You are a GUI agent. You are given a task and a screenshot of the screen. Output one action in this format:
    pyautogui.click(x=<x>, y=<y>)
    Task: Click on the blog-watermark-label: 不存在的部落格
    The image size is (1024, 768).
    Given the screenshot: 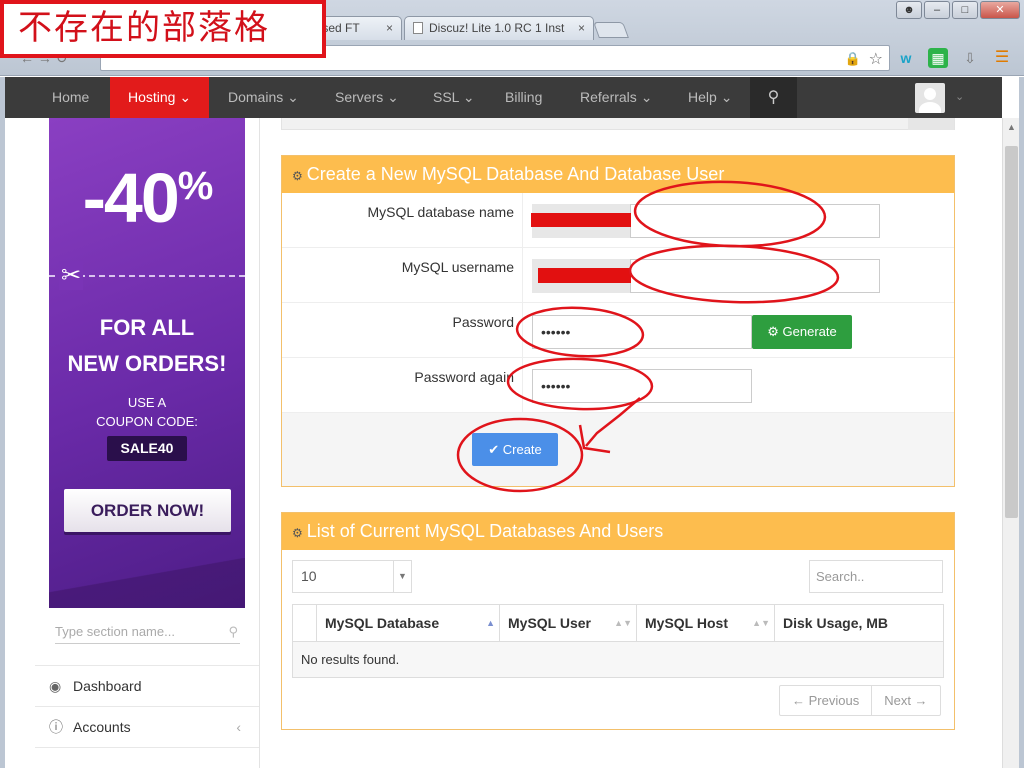 What is the action you would take?
    pyautogui.click(x=163, y=29)
    